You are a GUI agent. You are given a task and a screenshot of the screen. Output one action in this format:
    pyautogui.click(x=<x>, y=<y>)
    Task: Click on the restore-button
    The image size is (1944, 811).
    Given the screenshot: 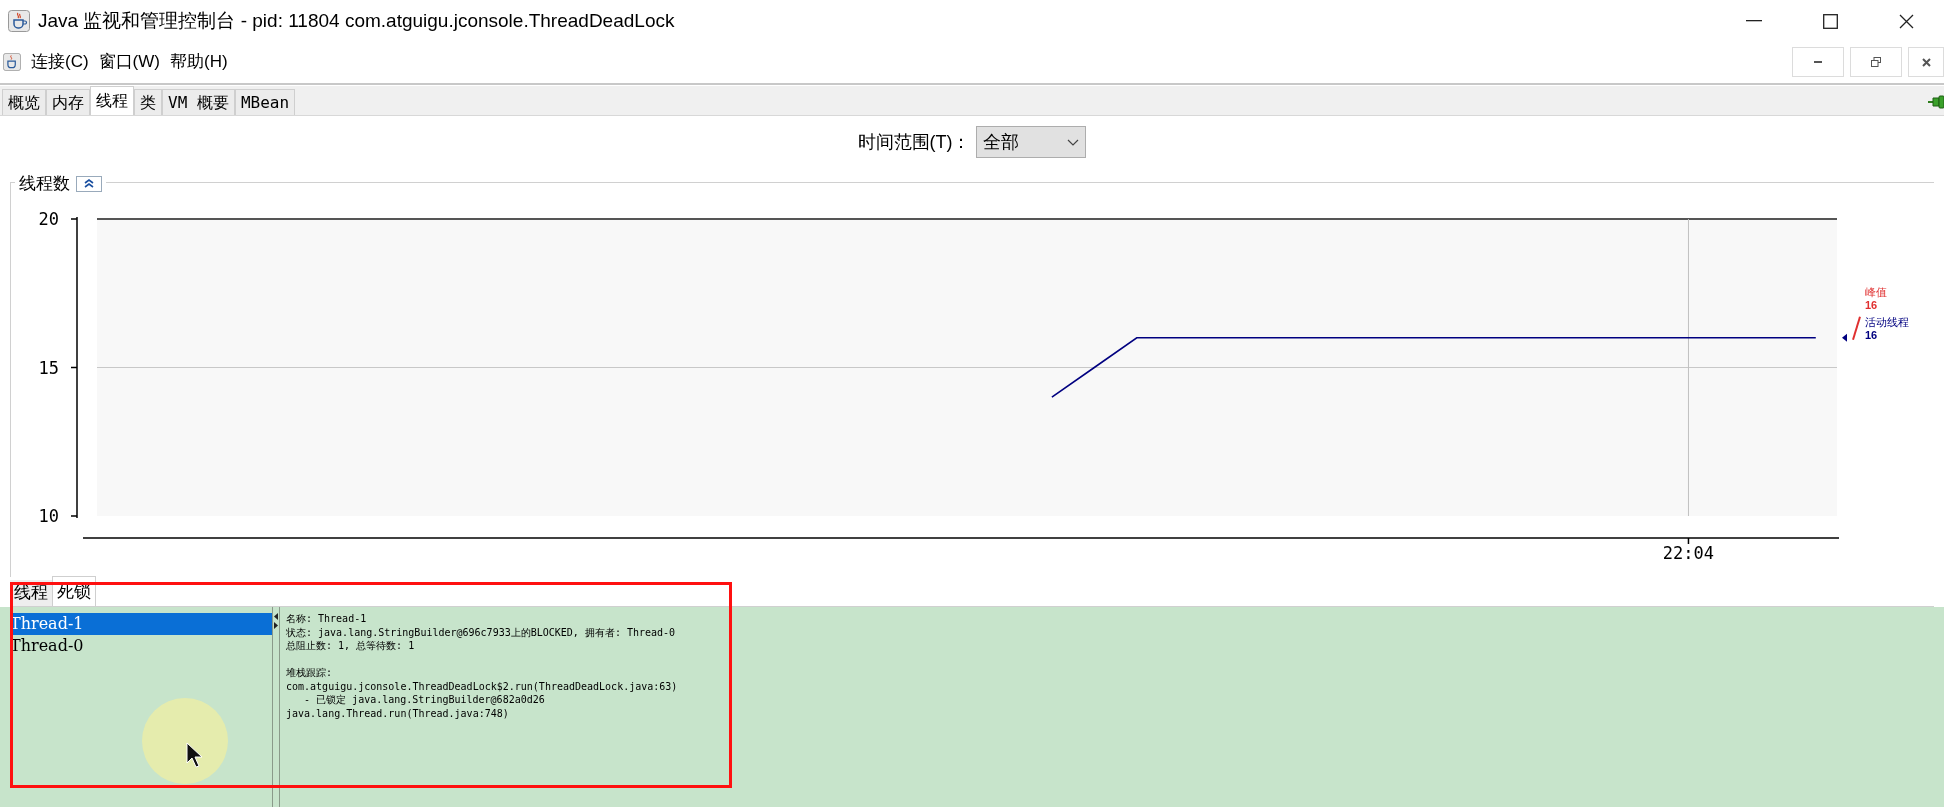 What is the action you would take?
    pyautogui.click(x=1876, y=62)
    